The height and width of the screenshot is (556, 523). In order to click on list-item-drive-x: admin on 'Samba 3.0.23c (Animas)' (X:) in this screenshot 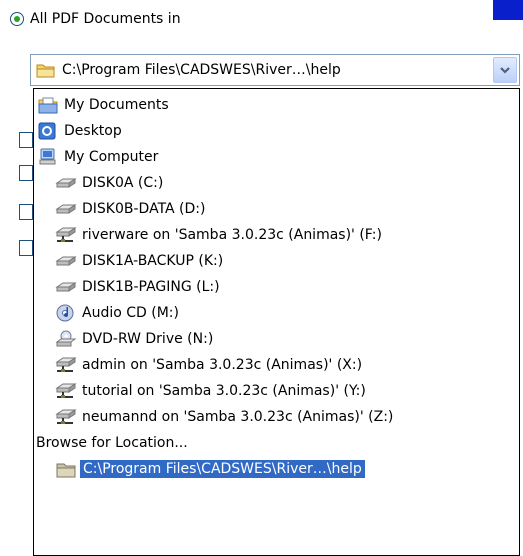, I will do `click(278, 365)`.